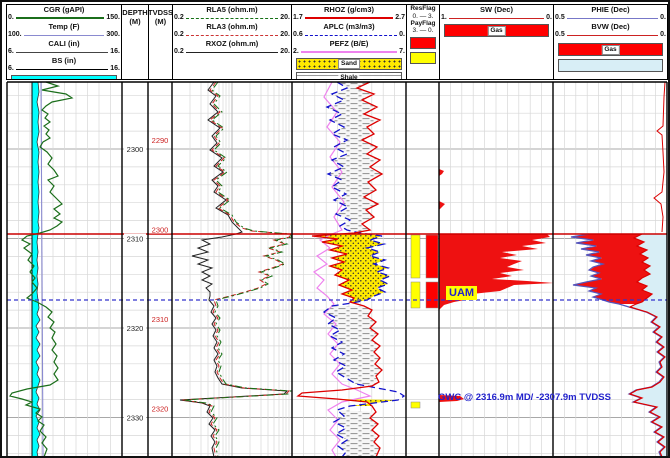 The height and width of the screenshot is (458, 670). I want to click on sw-line, so click(496, 18).